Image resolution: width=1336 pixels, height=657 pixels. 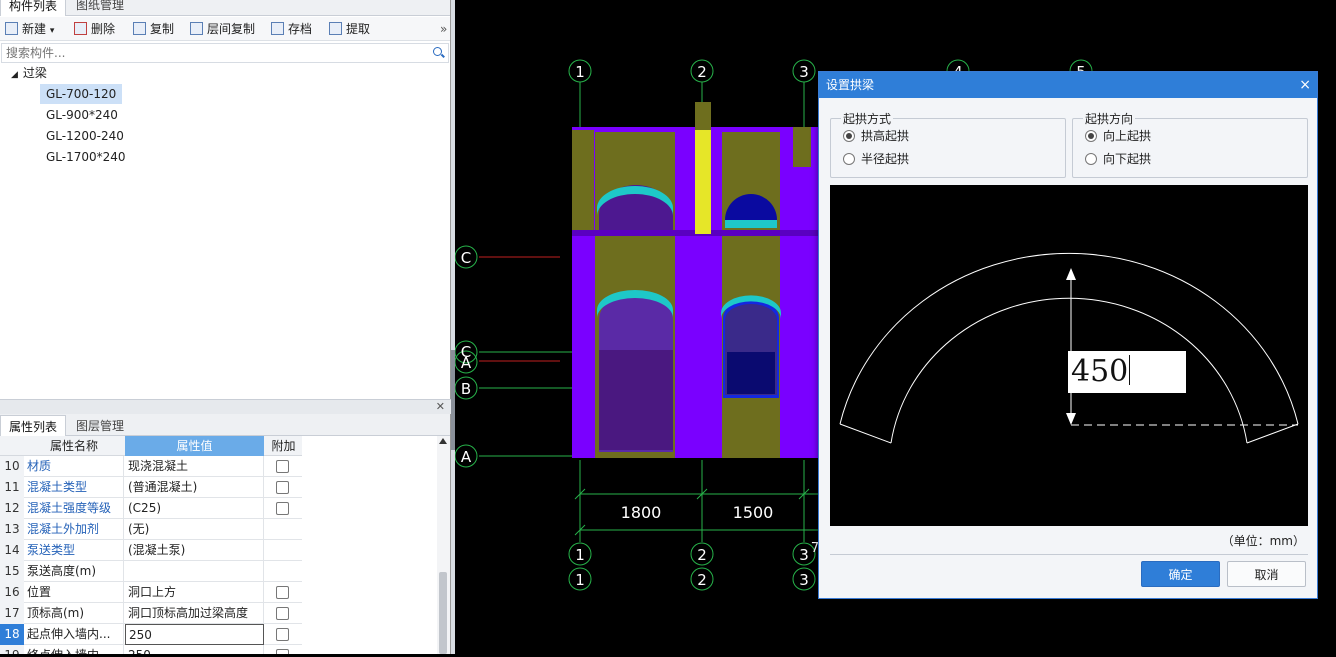 I want to click on radio-arch-height: 拱高起拱, so click(x=876, y=136).